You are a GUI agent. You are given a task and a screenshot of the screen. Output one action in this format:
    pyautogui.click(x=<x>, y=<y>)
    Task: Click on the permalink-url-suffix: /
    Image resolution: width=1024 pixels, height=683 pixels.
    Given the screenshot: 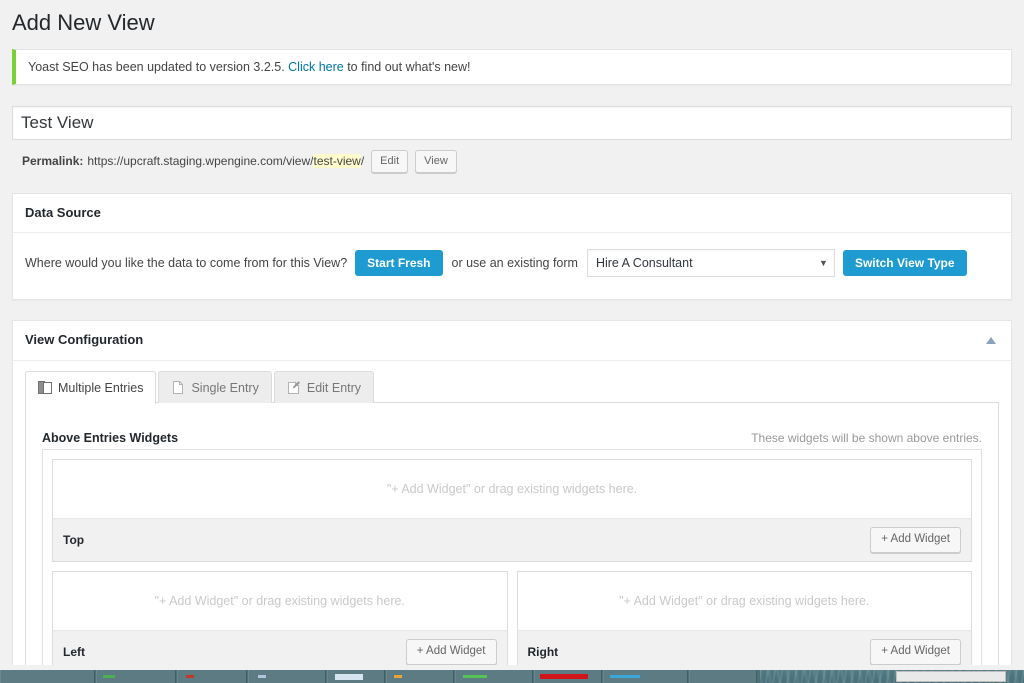 What is the action you would take?
    pyautogui.click(x=362, y=161)
    